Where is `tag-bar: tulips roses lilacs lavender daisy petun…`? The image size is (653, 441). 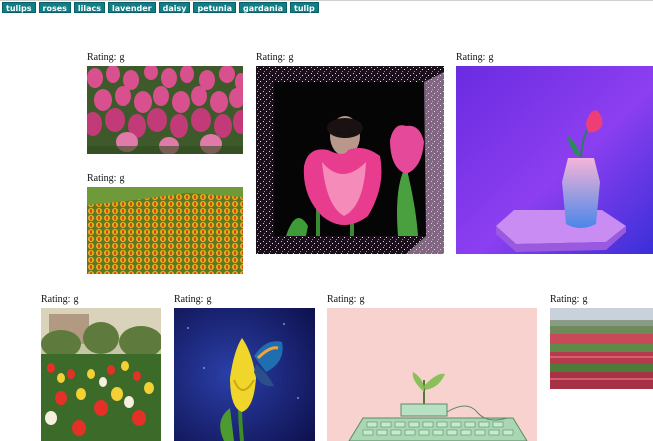
tag-bar: tulips roses lilacs lavender daisy petun… is located at coordinates (160, 7).